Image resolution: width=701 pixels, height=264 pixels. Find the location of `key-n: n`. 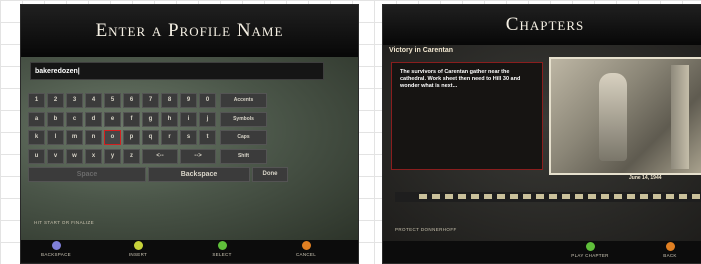

key-n: n is located at coordinates (93, 137).